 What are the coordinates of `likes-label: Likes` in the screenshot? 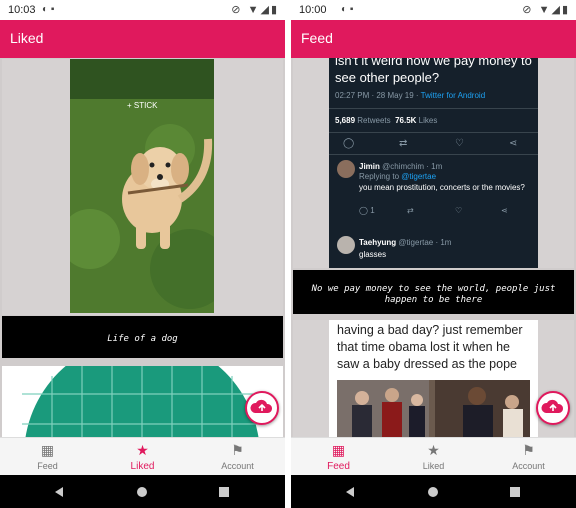 It's located at (428, 120).